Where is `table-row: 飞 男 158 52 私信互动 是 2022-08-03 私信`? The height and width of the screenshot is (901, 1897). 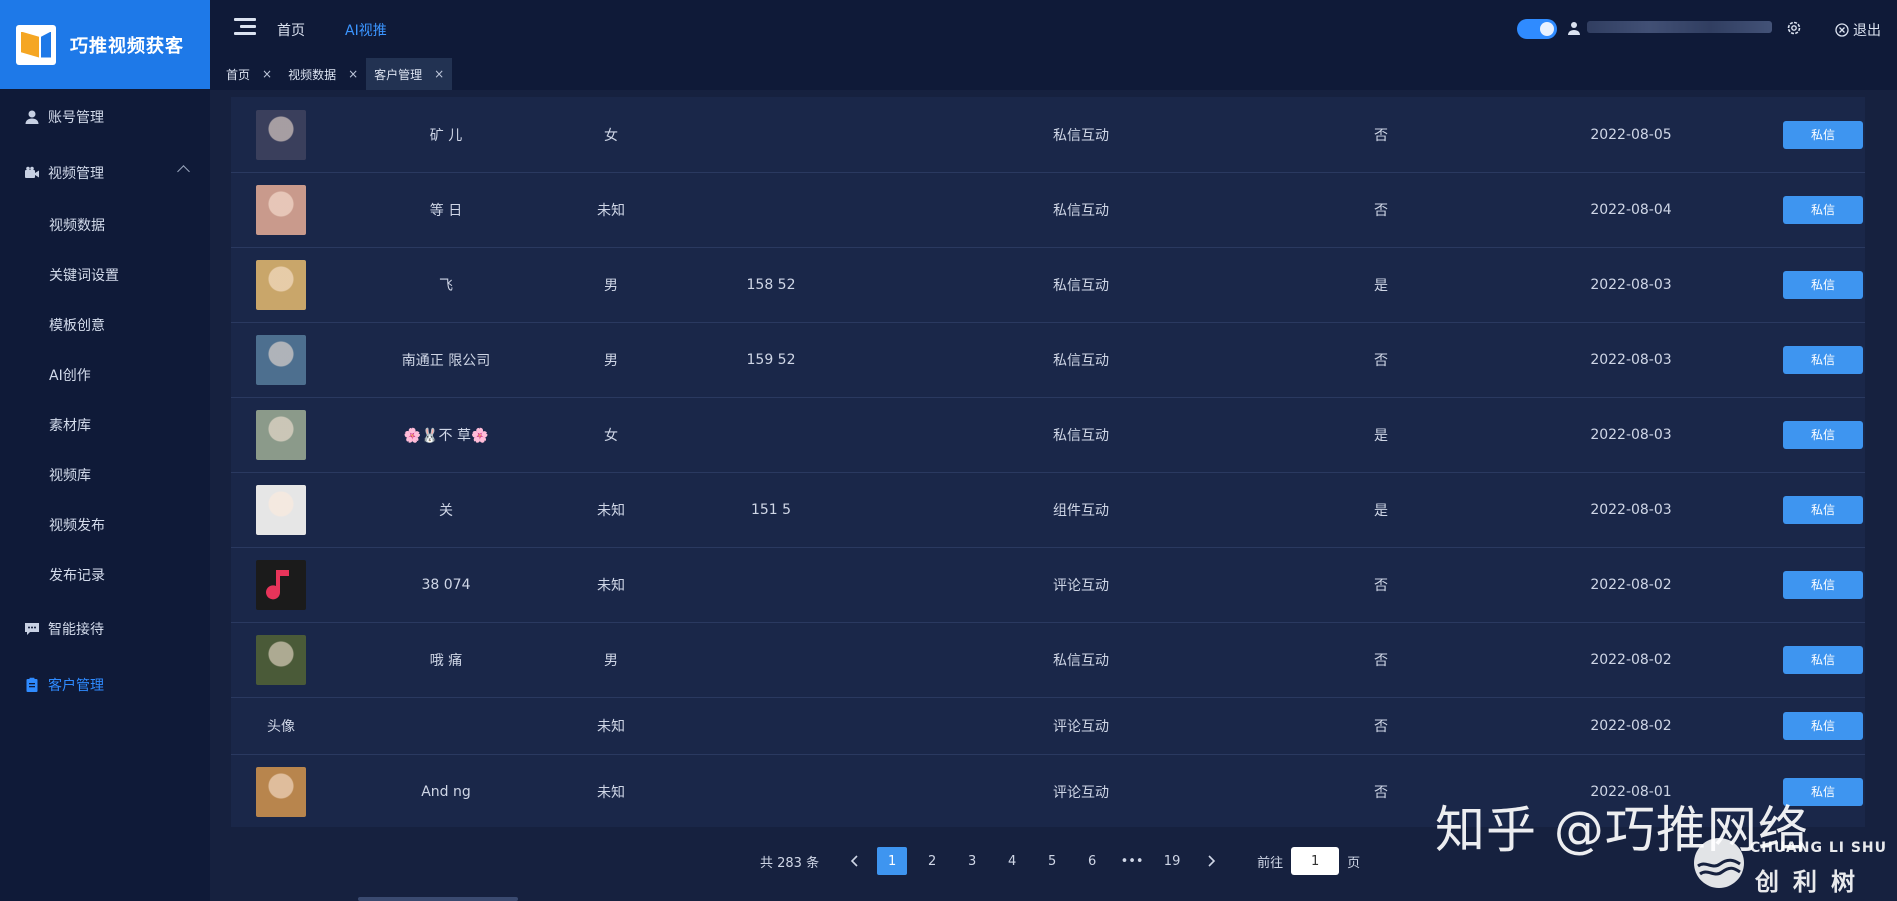
table-row: 飞 男 158 52 私信互动 是 2022-08-03 私信 is located at coordinates (1048, 285).